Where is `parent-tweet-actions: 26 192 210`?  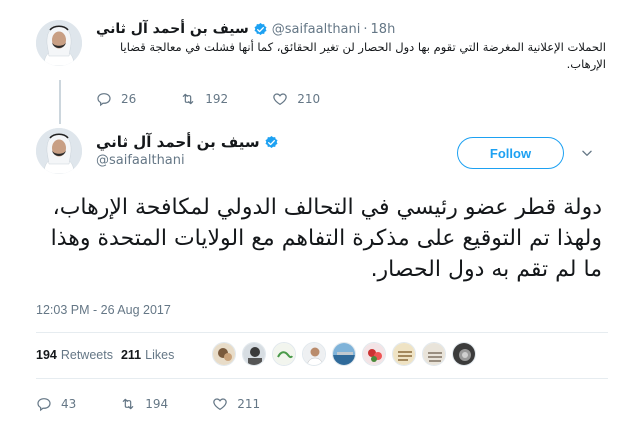 parent-tweet-actions: 26 192 210 is located at coordinates (230, 99).